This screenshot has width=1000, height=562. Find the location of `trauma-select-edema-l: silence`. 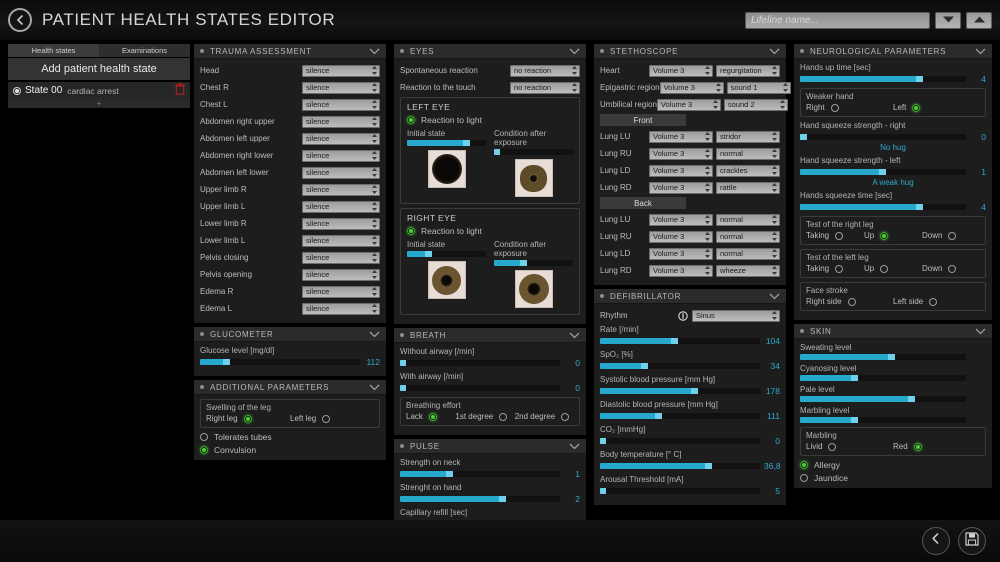

trauma-select-edema-l: silence is located at coordinates (341, 308).